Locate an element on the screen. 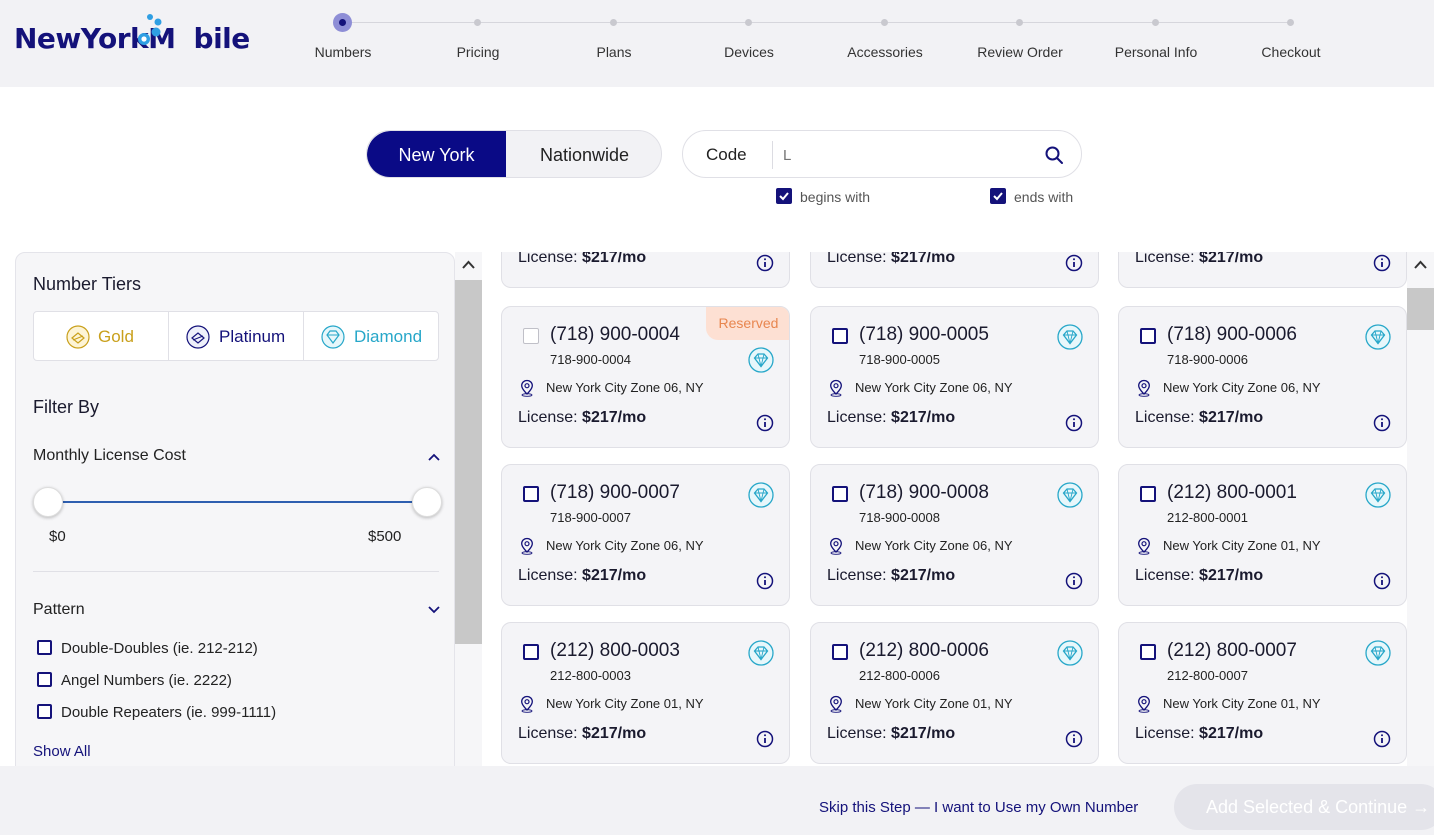  step-label: Devices is located at coordinates (749, 52).